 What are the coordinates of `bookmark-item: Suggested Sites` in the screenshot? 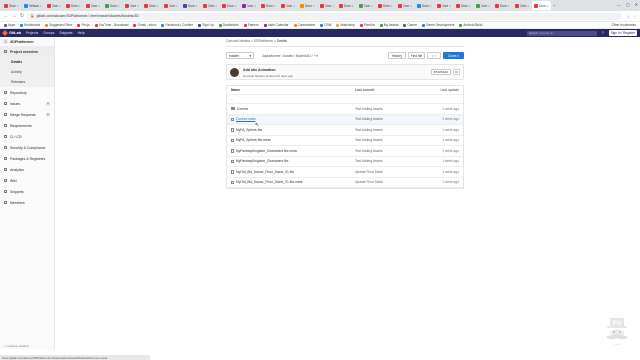 It's located at (58, 25).